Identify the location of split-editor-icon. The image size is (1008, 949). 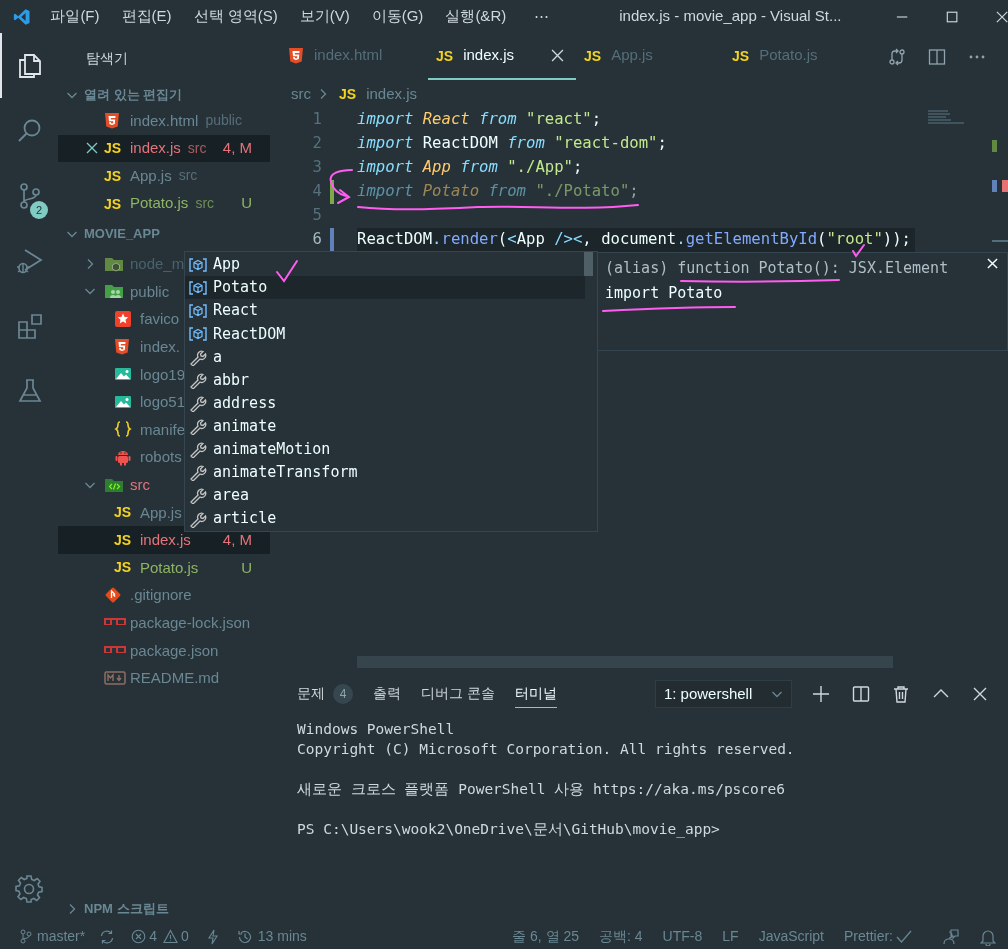
(937, 56).